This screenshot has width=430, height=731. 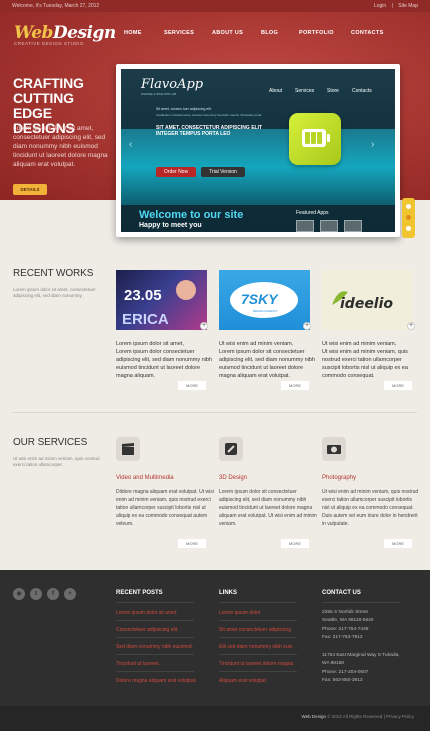 I want to click on pencil-icon, so click(x=231, y=449).